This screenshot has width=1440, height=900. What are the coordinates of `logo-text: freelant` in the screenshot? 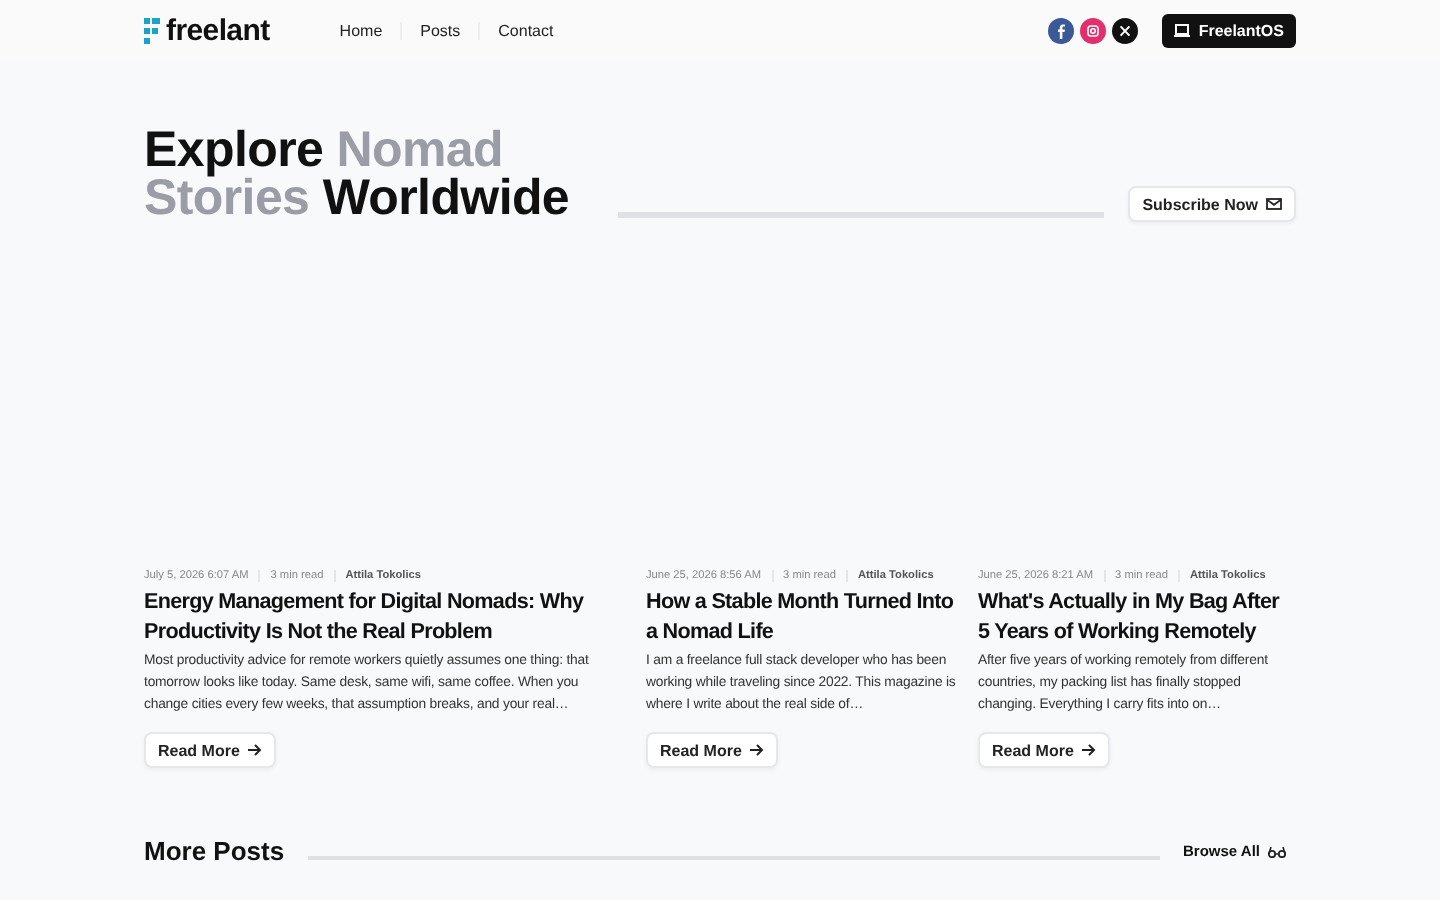 It's located at (218, 30).